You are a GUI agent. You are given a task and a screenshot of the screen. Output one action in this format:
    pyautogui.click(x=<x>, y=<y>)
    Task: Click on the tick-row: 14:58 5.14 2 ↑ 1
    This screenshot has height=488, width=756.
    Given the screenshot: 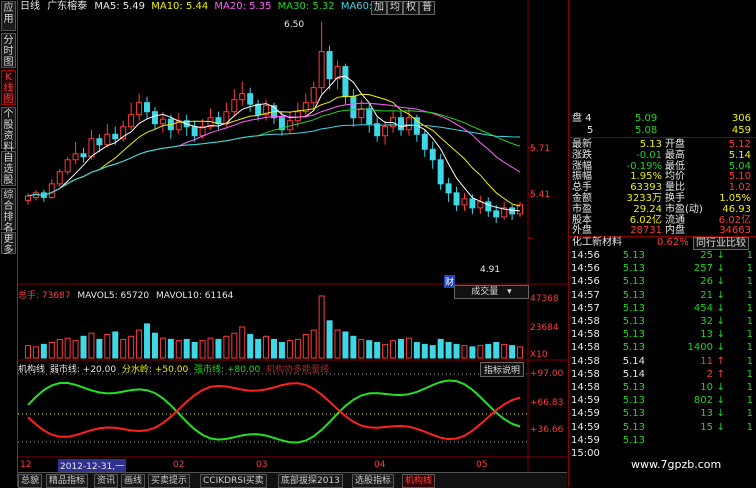 What is the action you would take?
    pyautogui.click(x=662, y=374)
    